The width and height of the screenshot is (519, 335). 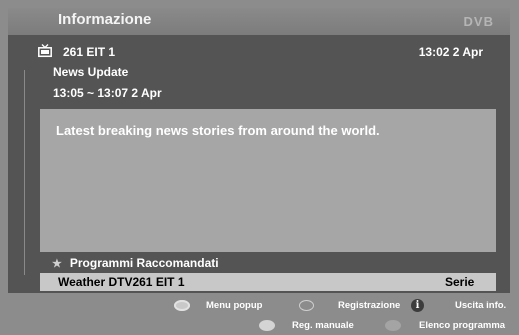 I want to click on current-time: 13:02 2 Apr, so click(x=450, y=52).